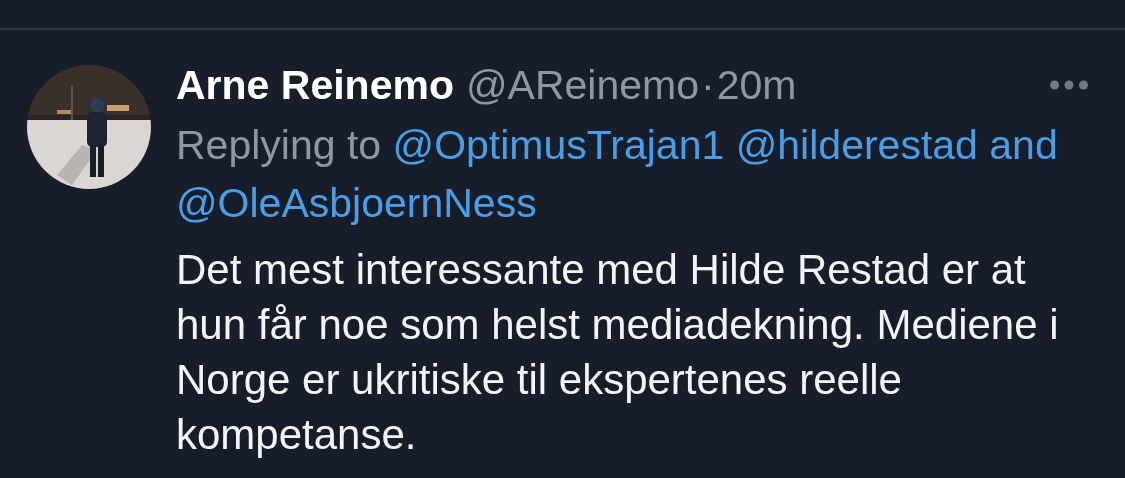 Image resolution: width=1125 pixels, height=478 pixels. What do you see at coordinates (1069, 85) in the screenshot?
I see `more-icon` at bounding box center [1069, 85].